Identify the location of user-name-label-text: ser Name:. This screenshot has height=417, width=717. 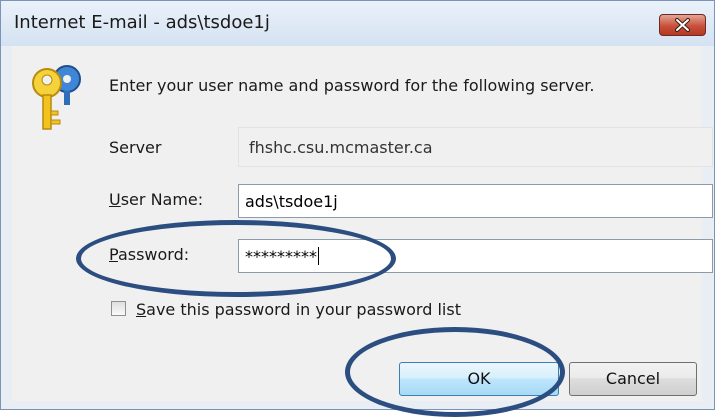
(162, 199).